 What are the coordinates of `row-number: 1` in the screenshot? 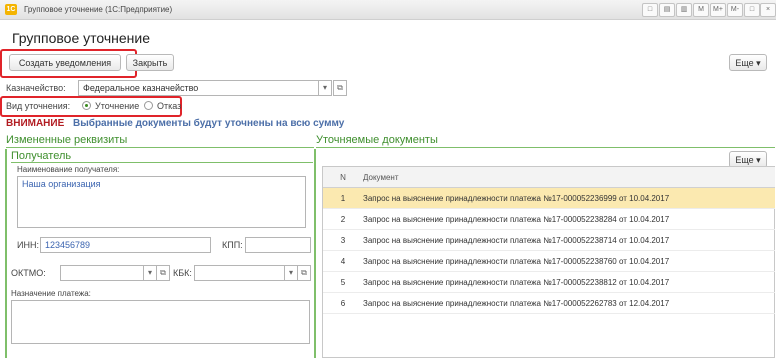 It's located at (343, 198).